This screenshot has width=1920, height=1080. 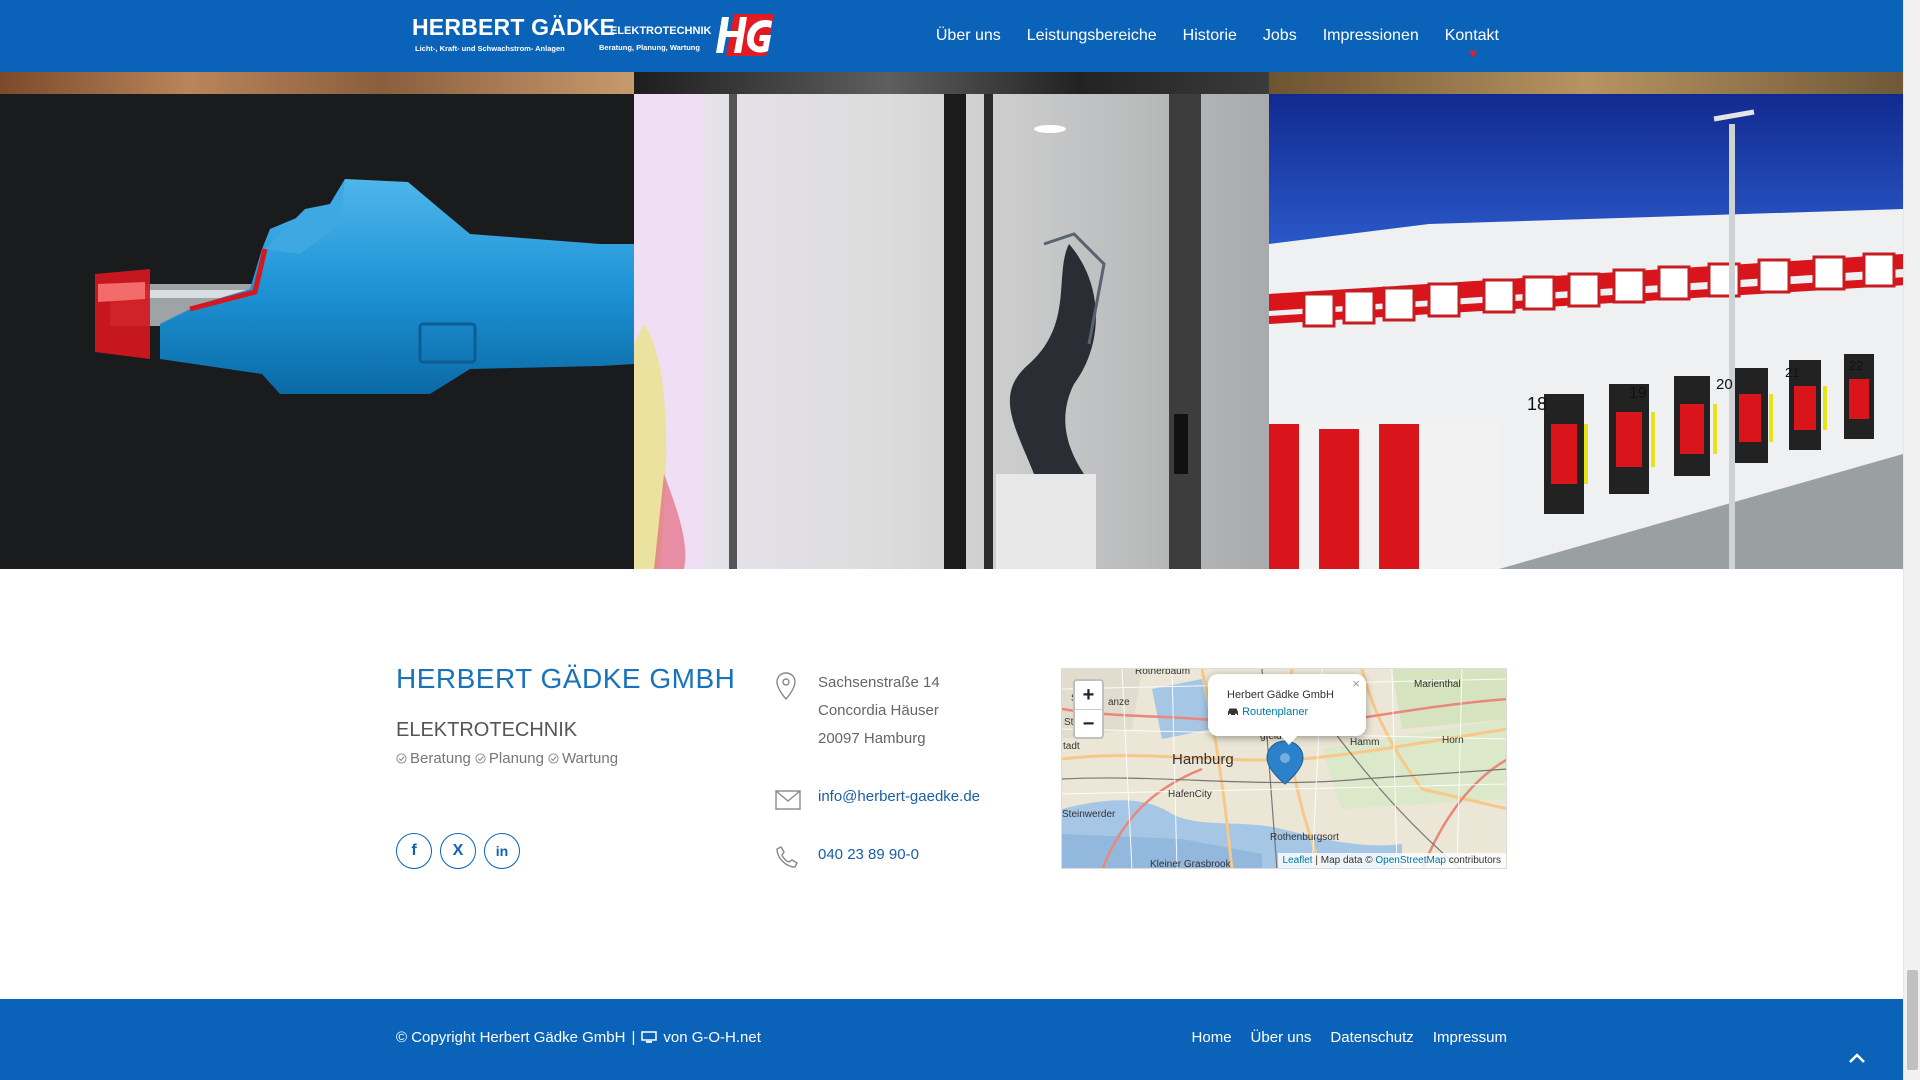 I want to click on map-label-steinwerder: Steinwerder, so click(x=1089, y=814).